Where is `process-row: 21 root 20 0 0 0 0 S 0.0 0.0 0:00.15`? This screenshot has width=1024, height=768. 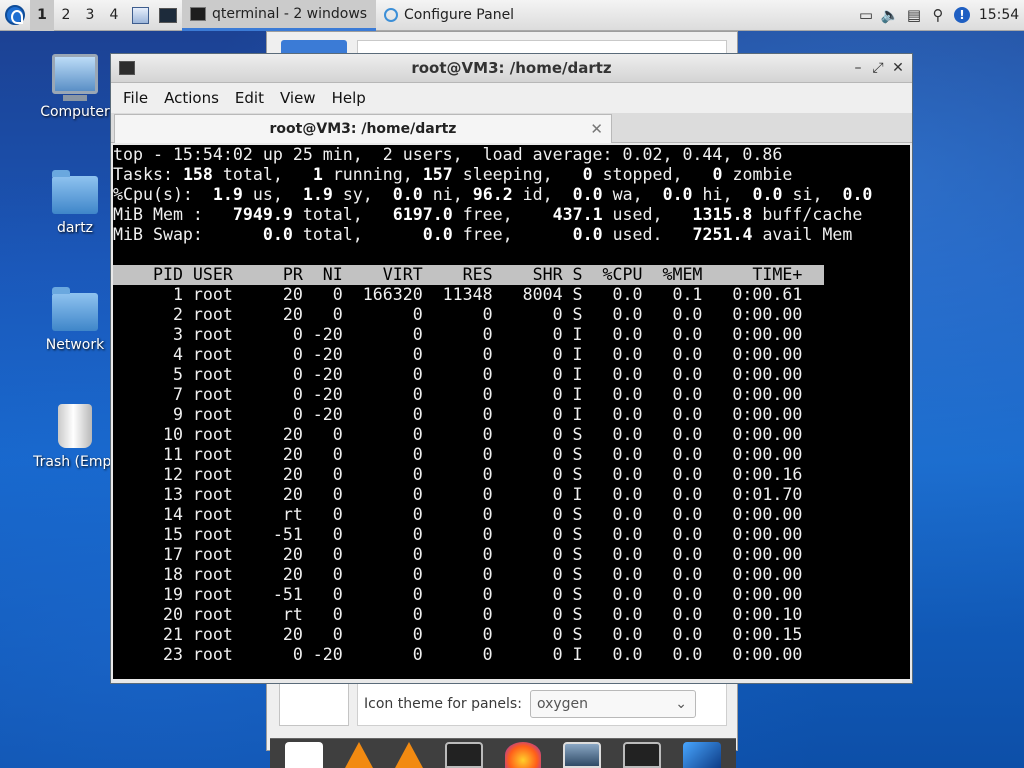 process-row: 21 root 20 0 0 0 0 S 0.0 0.0 0:00.15 is located at coordinates (458, 634).